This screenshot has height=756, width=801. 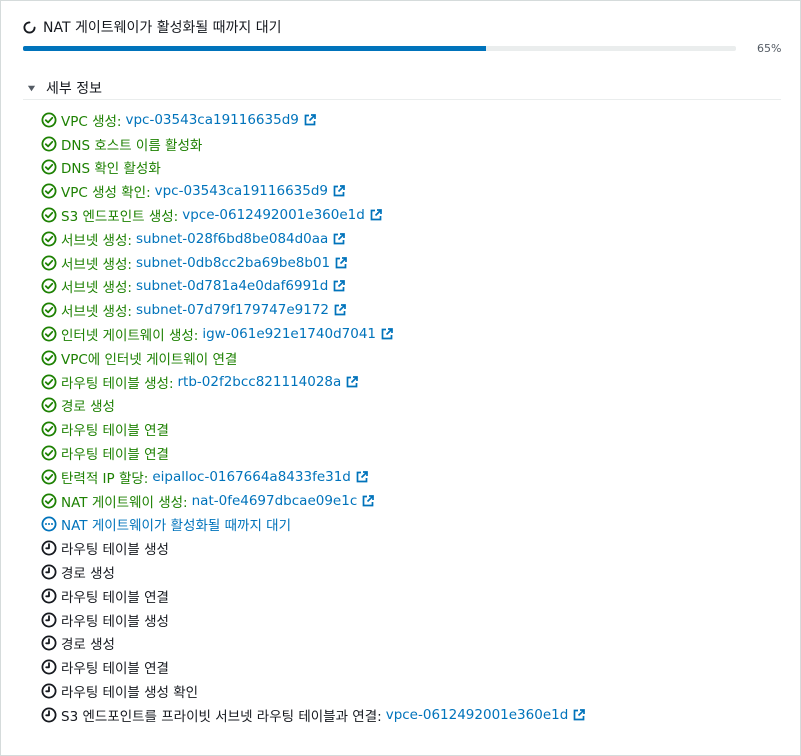 I want to click on step-label: NAT 게이트웨이 생성:, so click(x=124, y=502).